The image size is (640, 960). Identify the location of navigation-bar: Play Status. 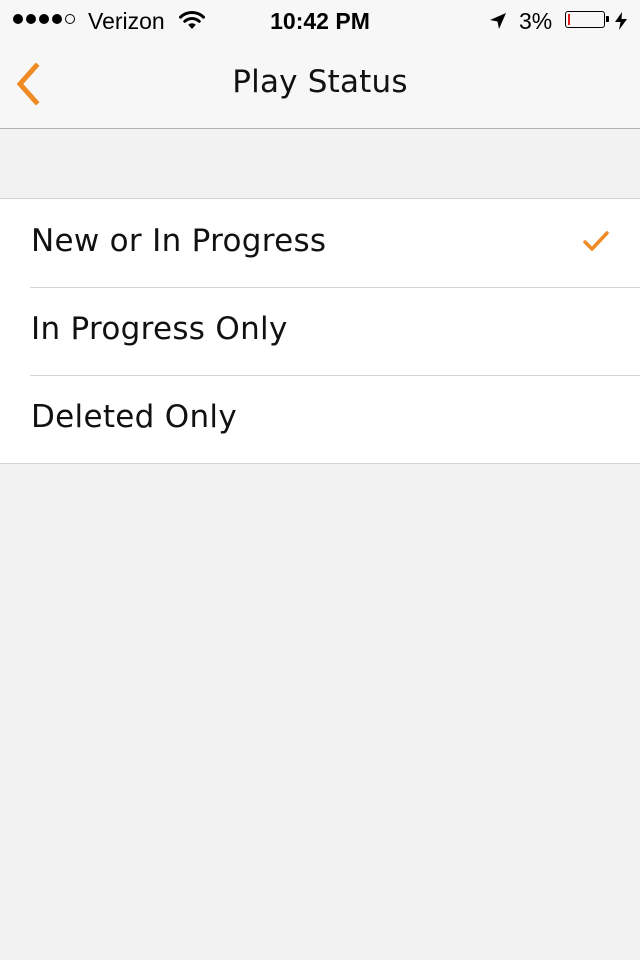
(320, 84).